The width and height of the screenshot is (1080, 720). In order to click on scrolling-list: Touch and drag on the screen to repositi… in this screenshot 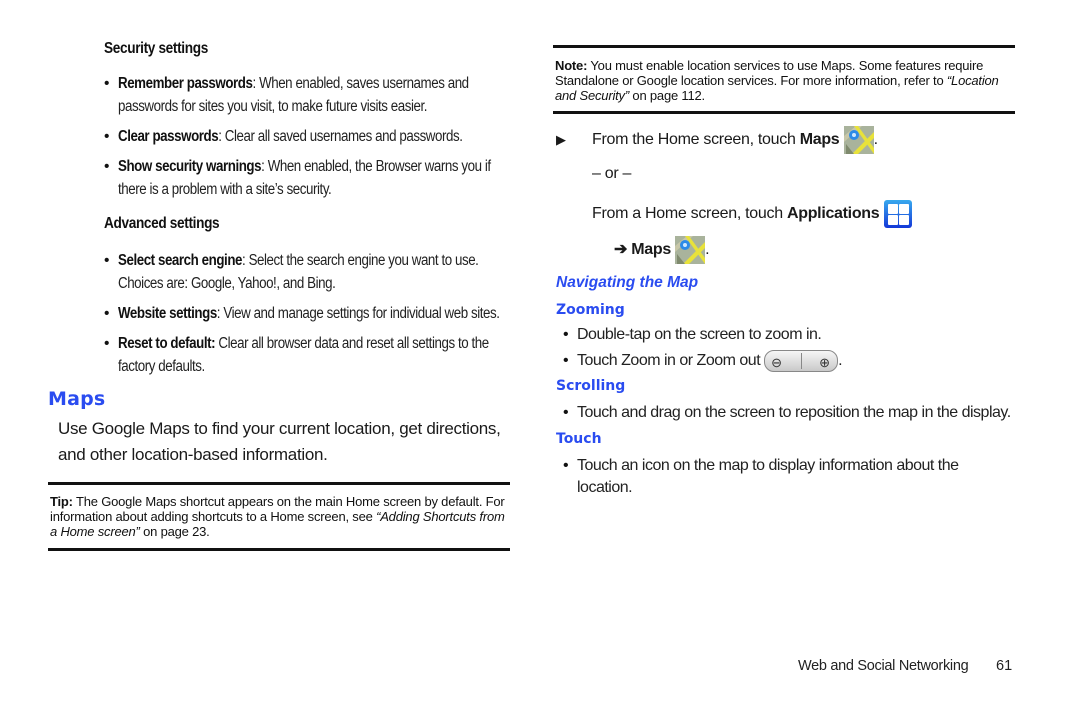, I will do `click(789, 413)`.